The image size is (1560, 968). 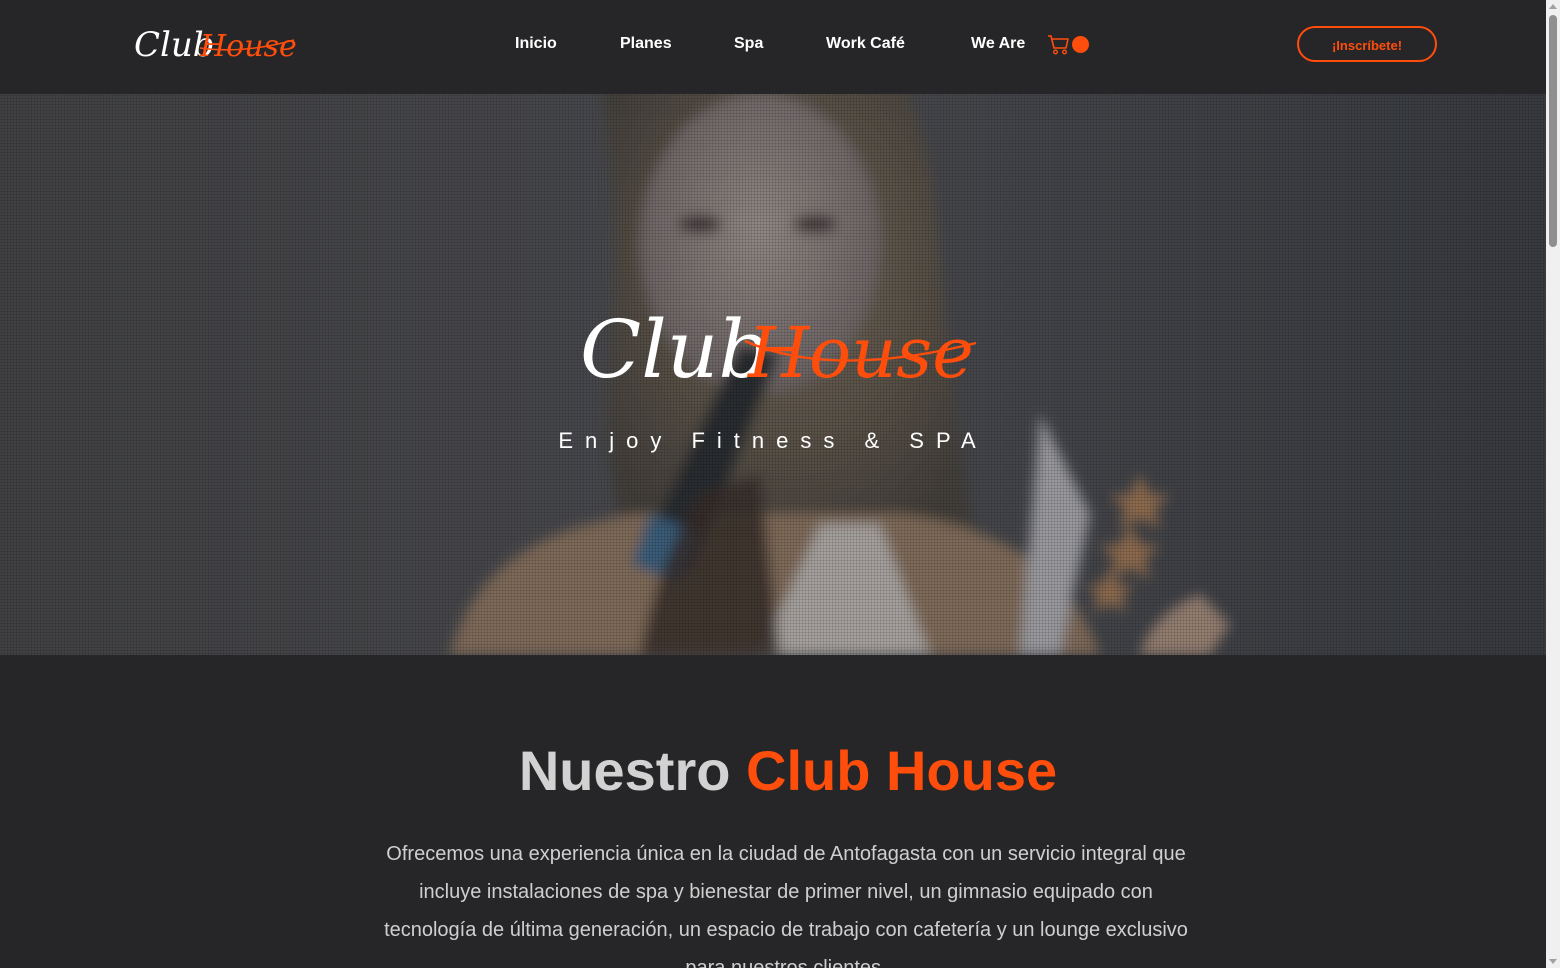 What do you see at coordinates (536, 44) in the screenshot?
I see `nav-item-inicio: Inicio` at bounding box center [536, 44].